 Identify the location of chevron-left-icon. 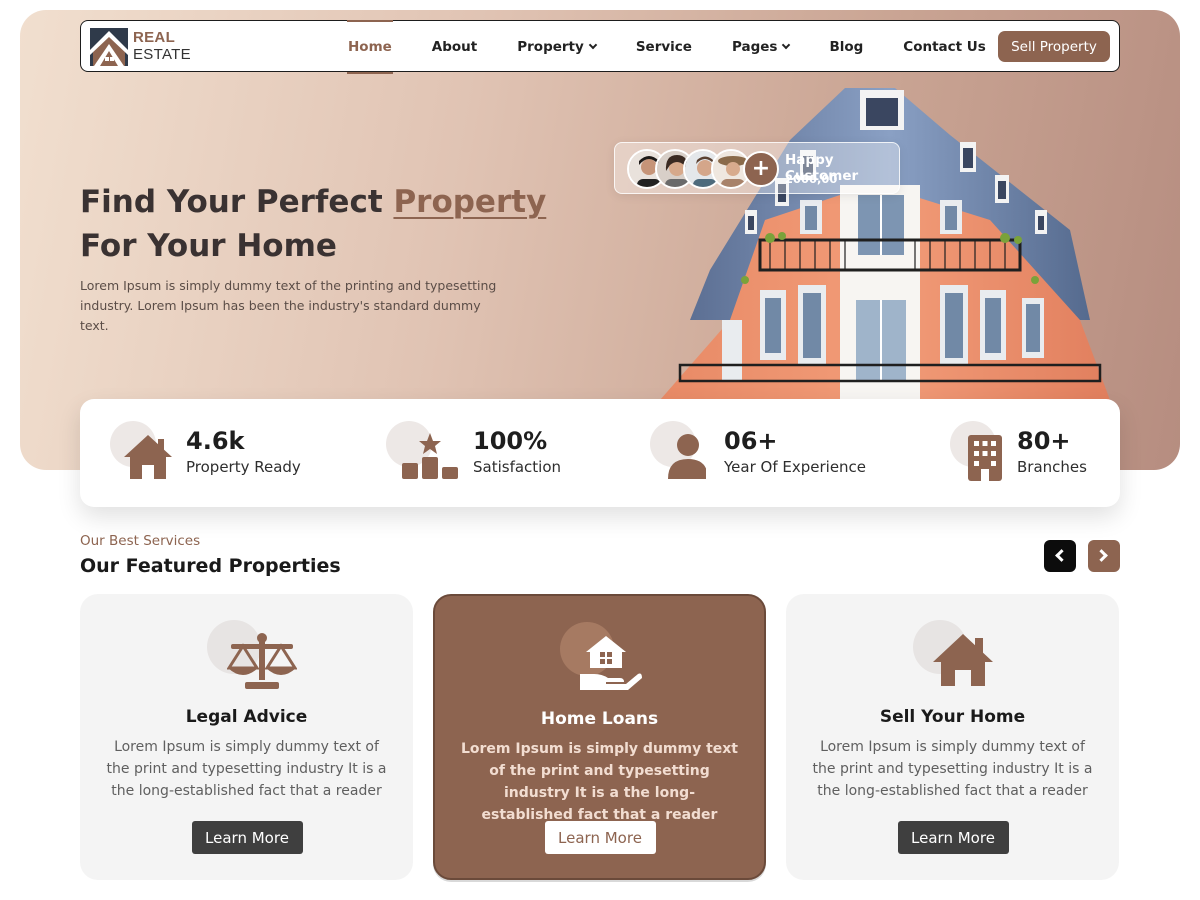
(1061, 555).